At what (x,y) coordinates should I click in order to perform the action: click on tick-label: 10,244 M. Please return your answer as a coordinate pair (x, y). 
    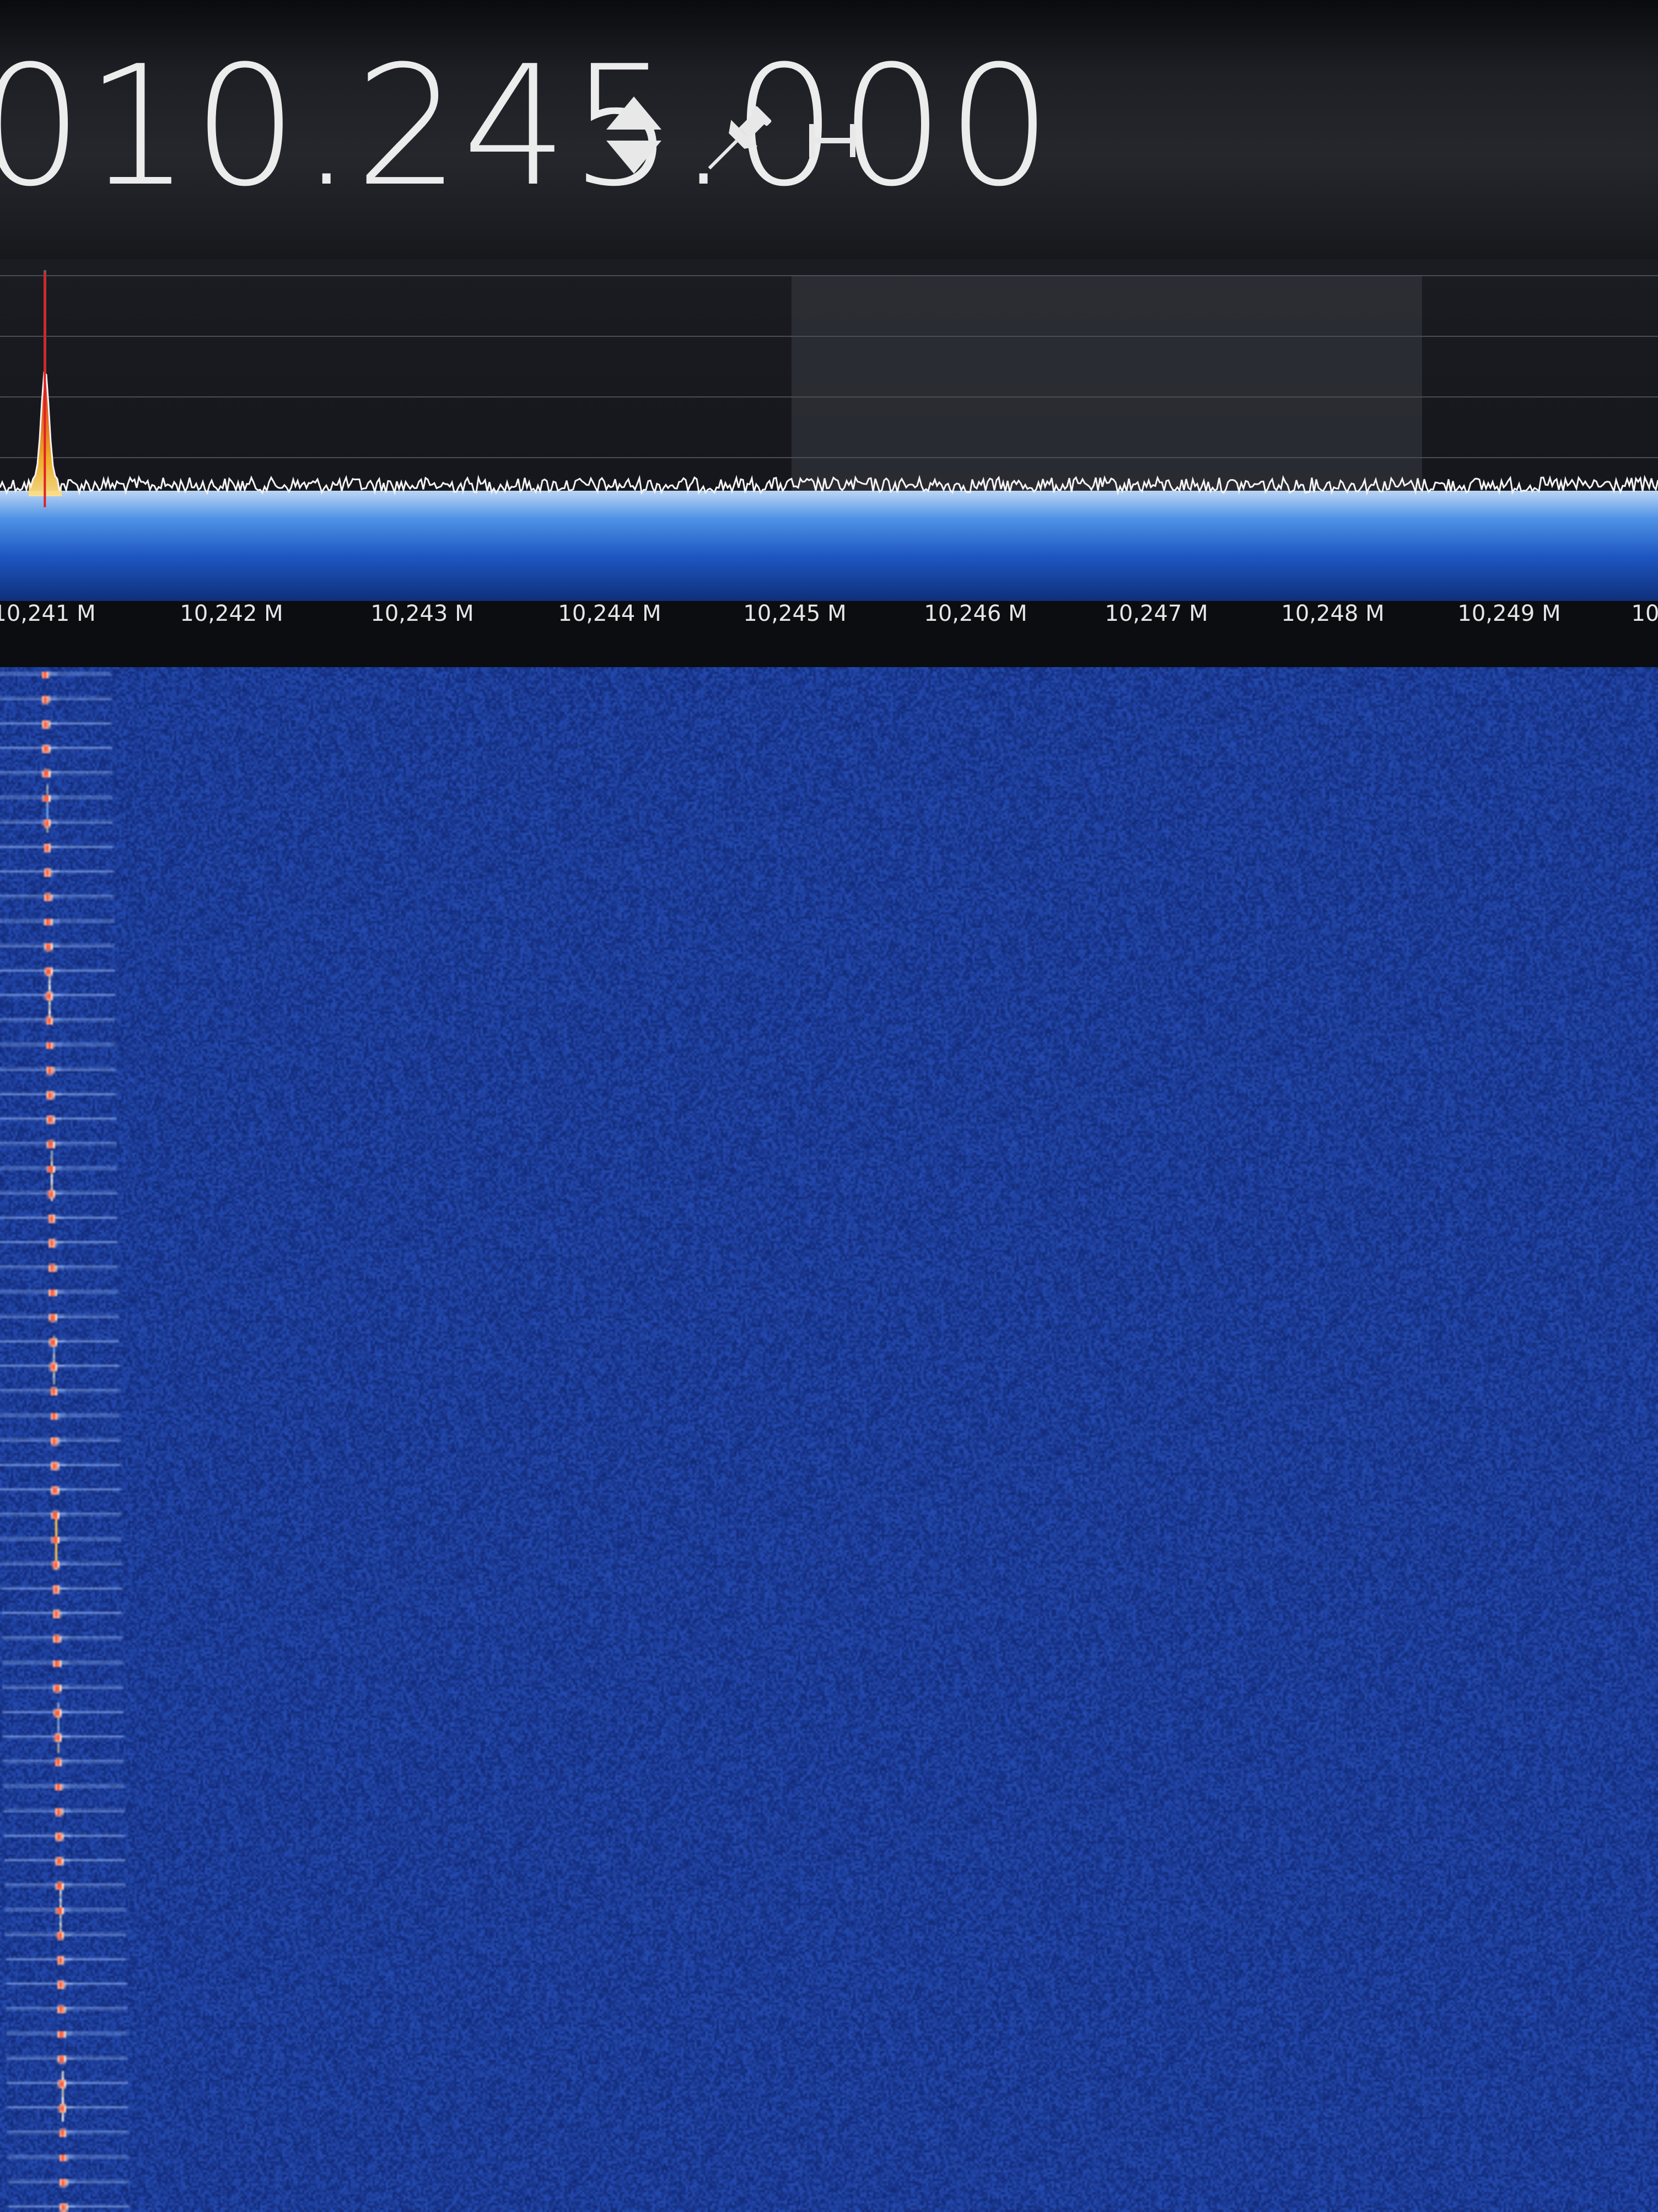
    Looking at the image, I should click on (609, 613).